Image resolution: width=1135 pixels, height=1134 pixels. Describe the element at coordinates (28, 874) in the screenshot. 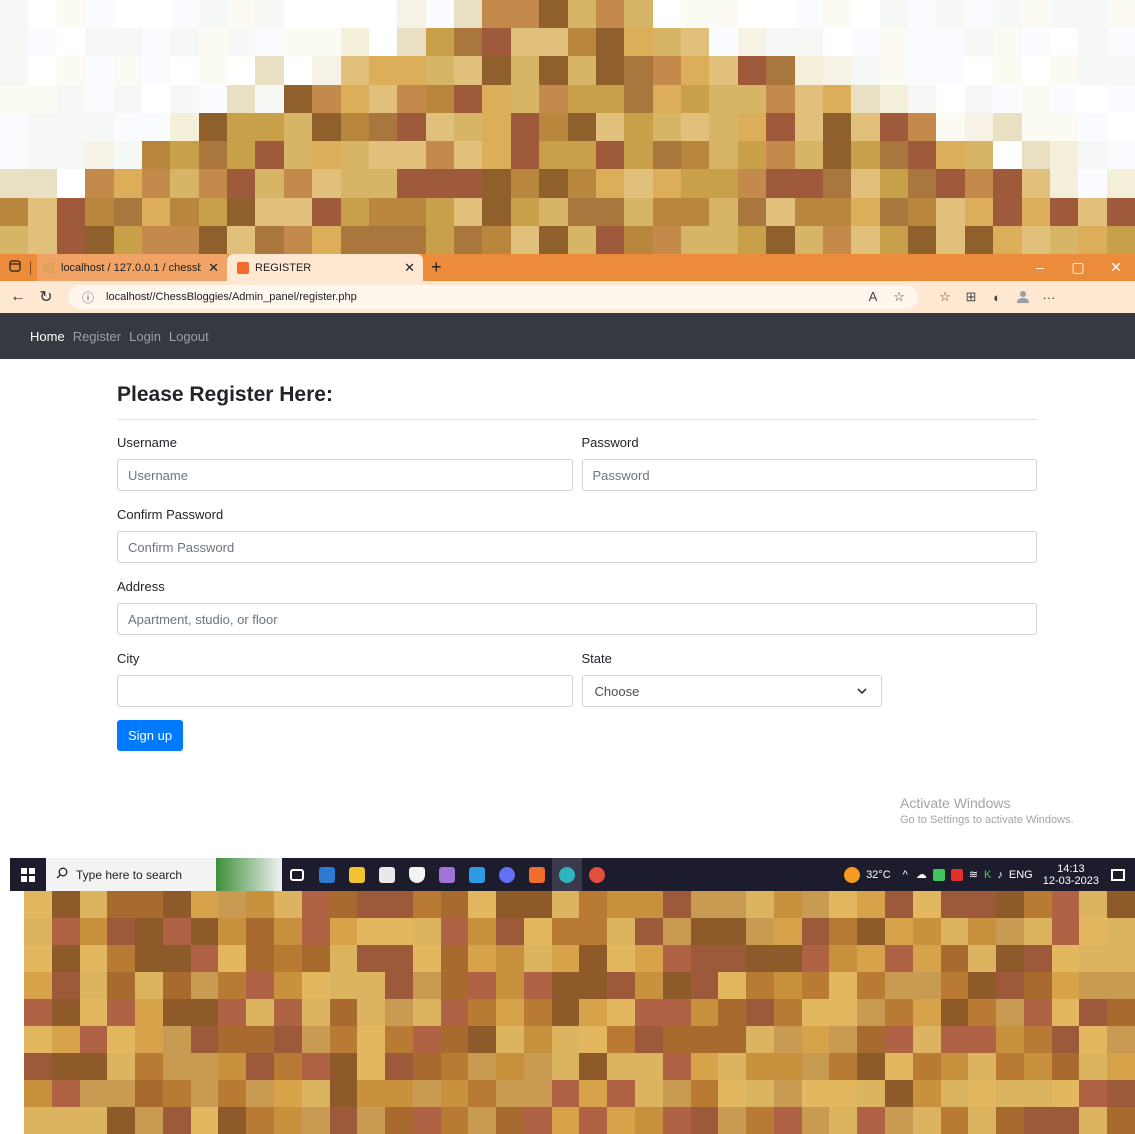

I see `windows-start-icon` at that location.